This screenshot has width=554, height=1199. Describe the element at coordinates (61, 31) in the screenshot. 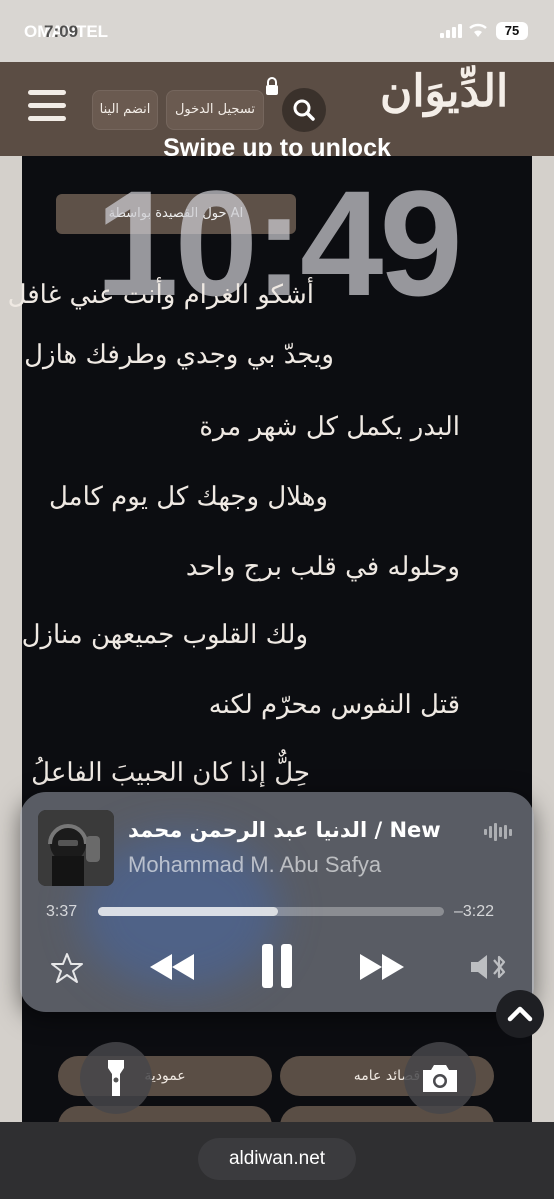

I see `status-time: 7:09` at that location.